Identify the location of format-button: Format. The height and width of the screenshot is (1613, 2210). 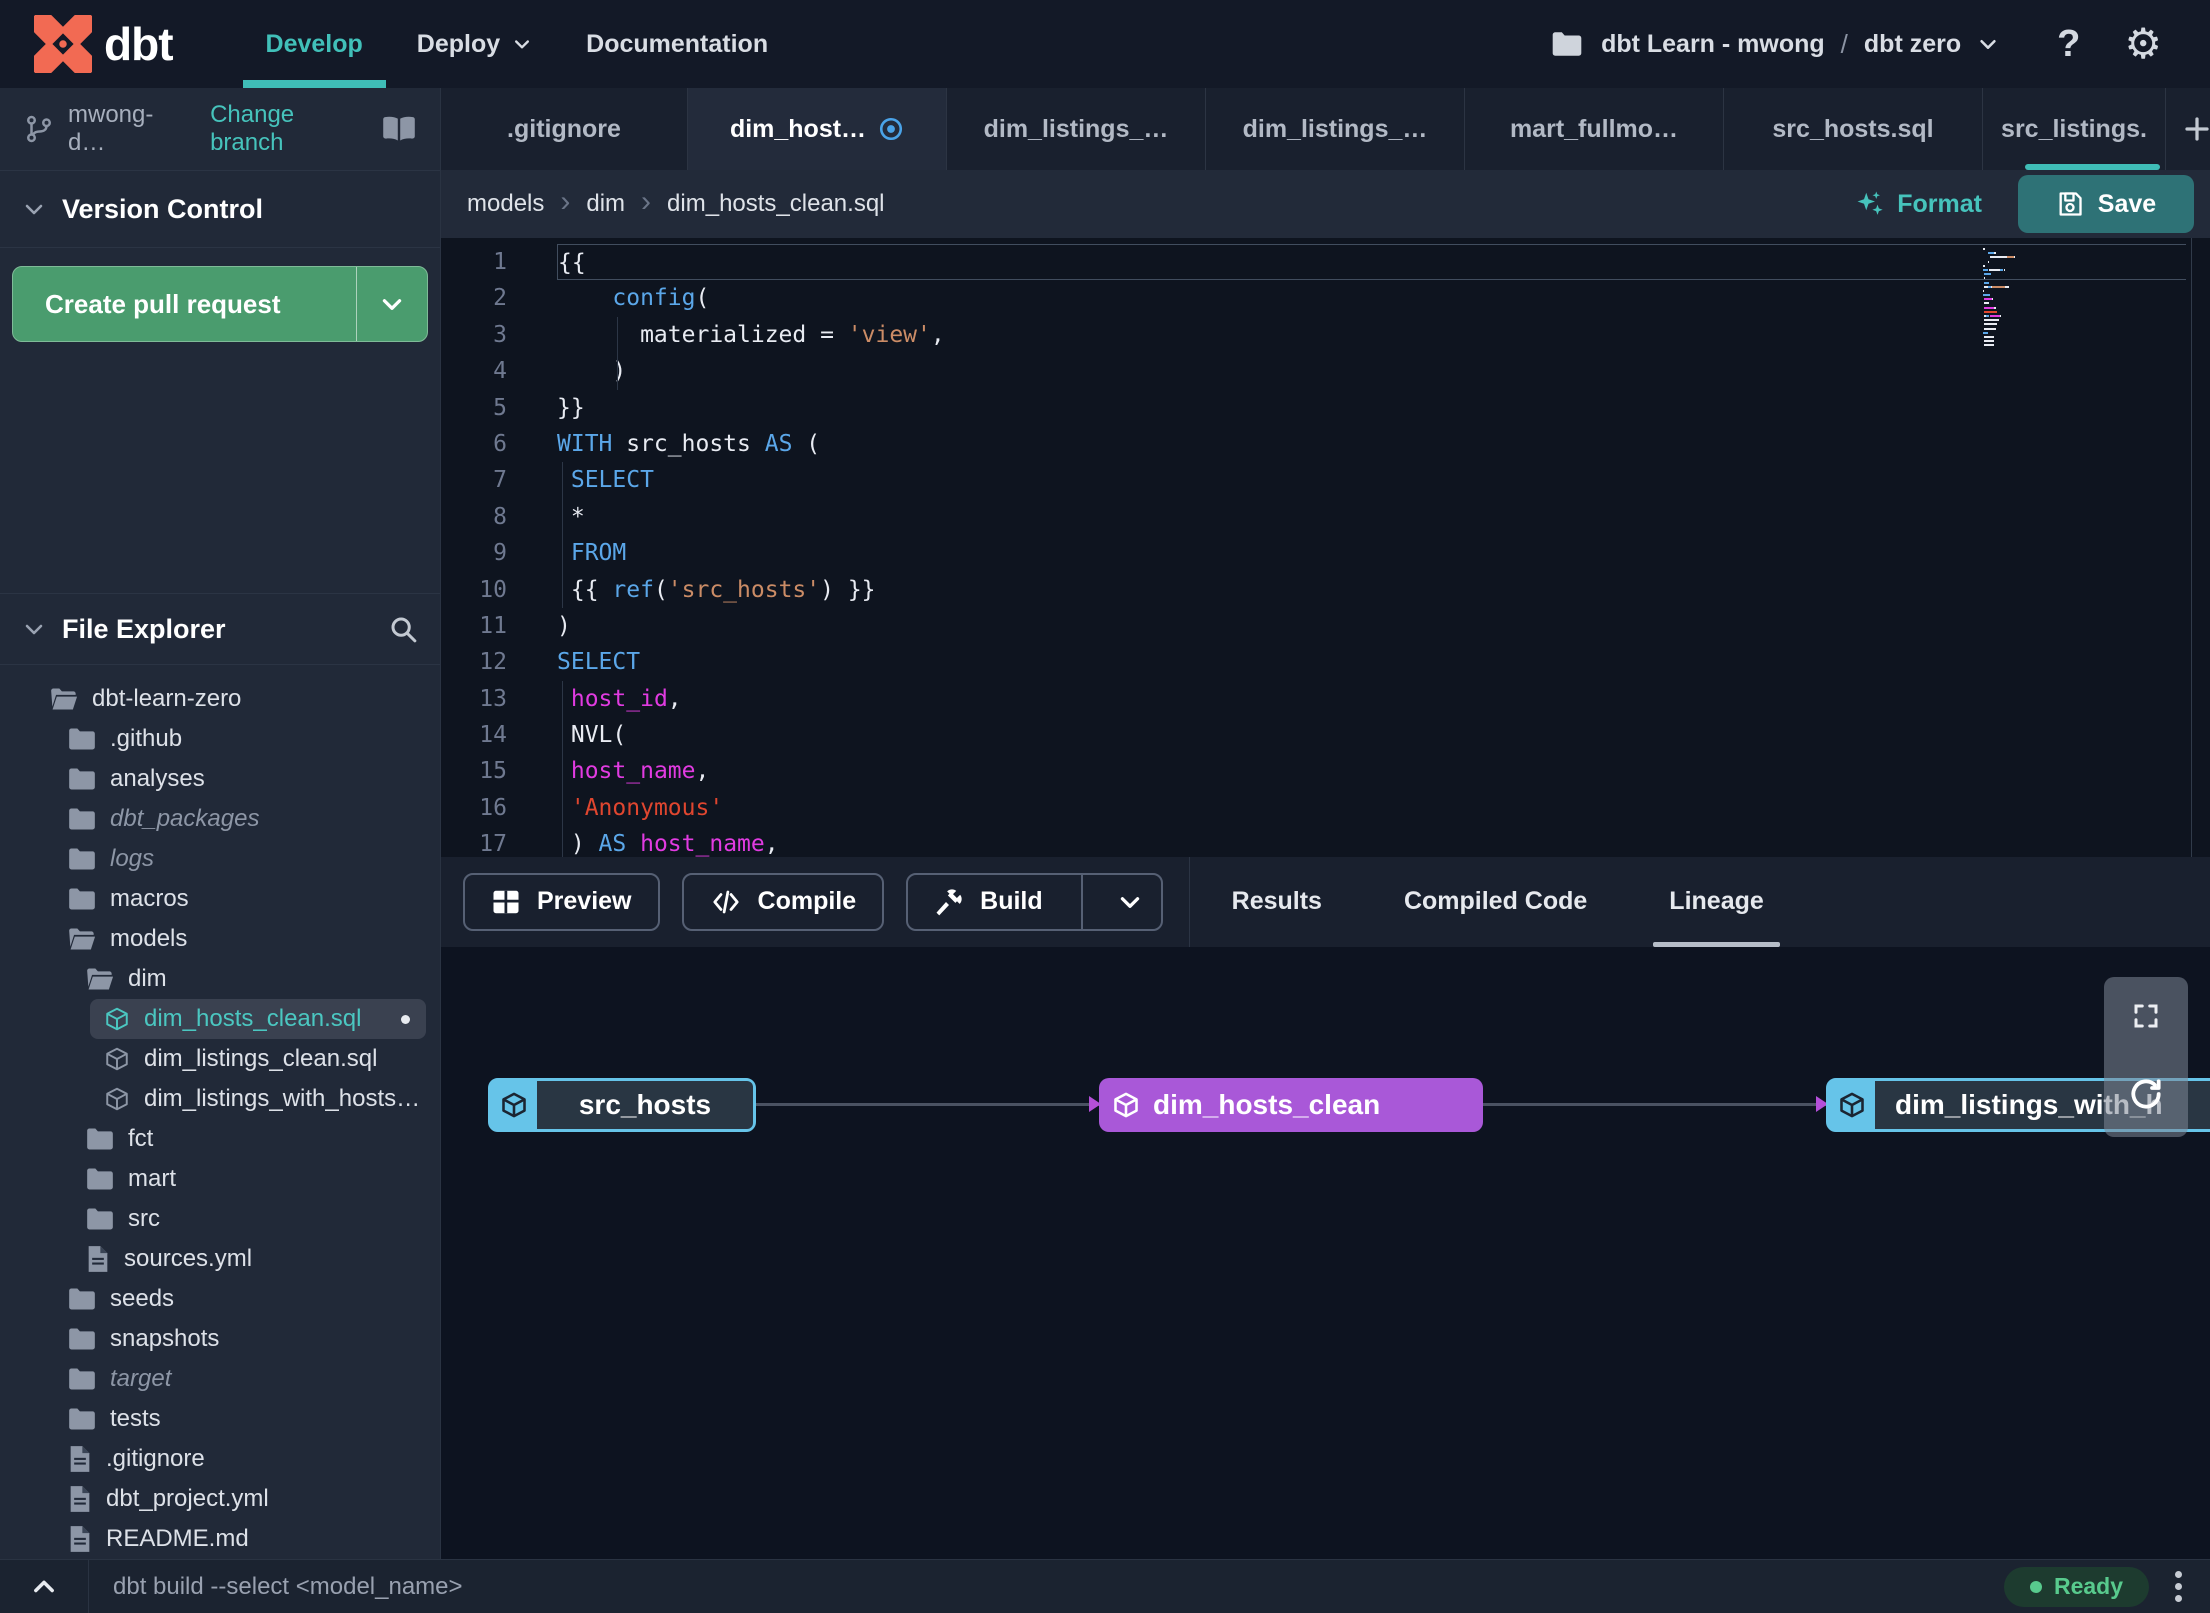
(1918, 204).